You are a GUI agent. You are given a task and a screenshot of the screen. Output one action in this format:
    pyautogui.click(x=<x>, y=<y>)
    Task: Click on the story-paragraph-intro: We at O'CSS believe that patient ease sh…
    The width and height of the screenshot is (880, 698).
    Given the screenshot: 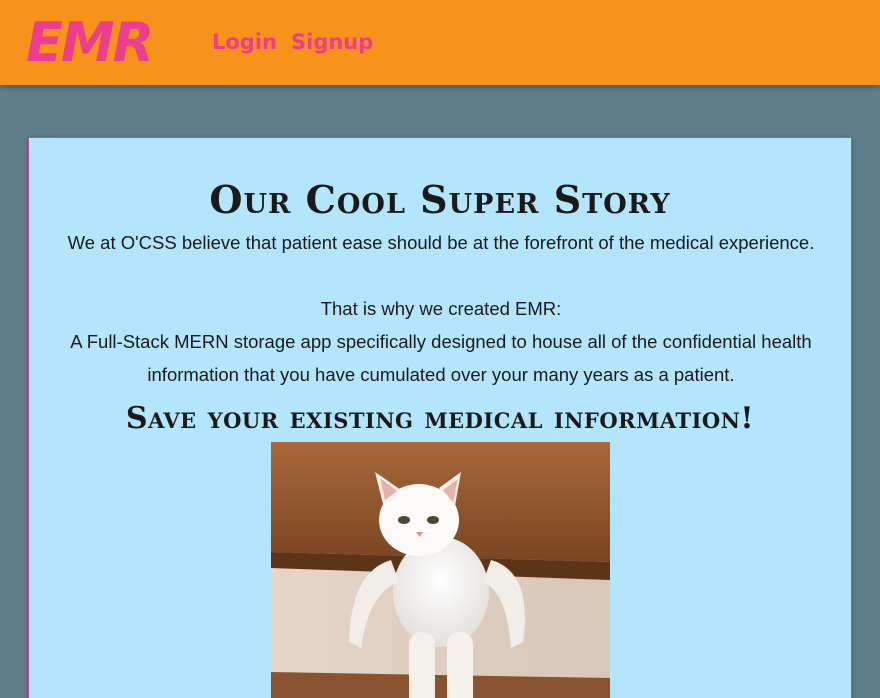 What is the action you would take?
    pyautogui.click(x=441, y=242)
    